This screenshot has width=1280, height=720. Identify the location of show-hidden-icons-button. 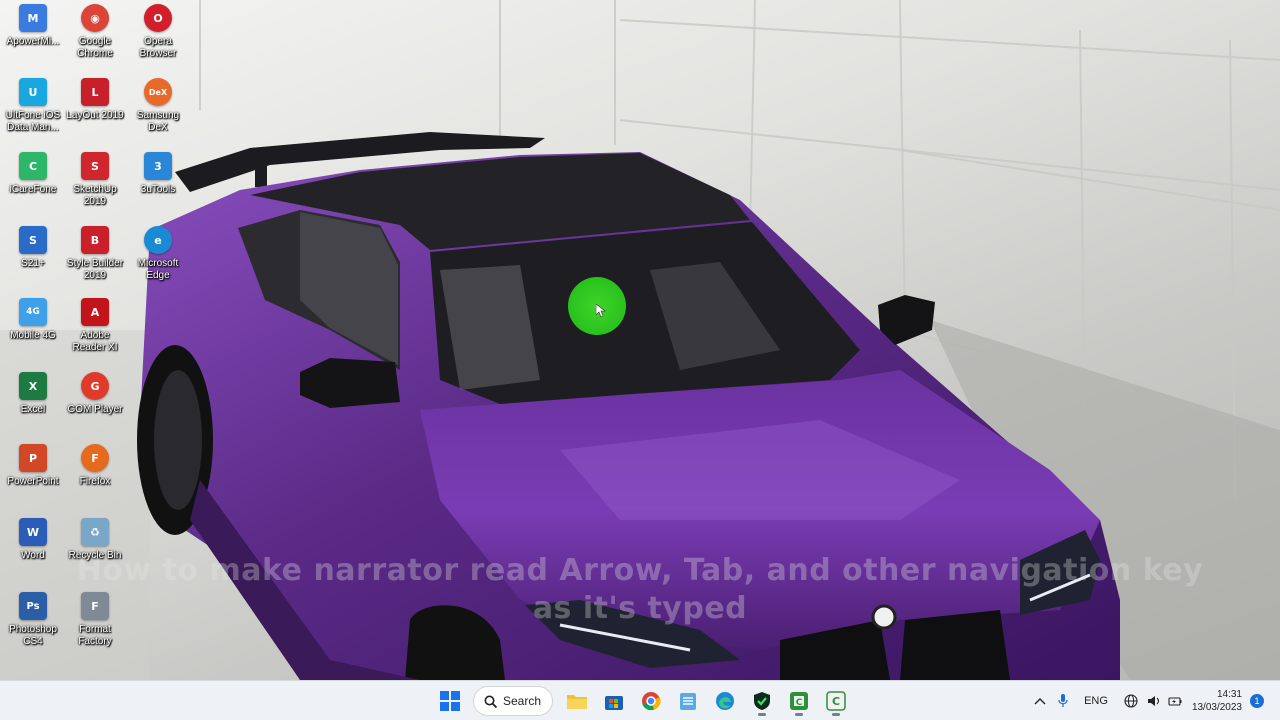
(1040, 700).